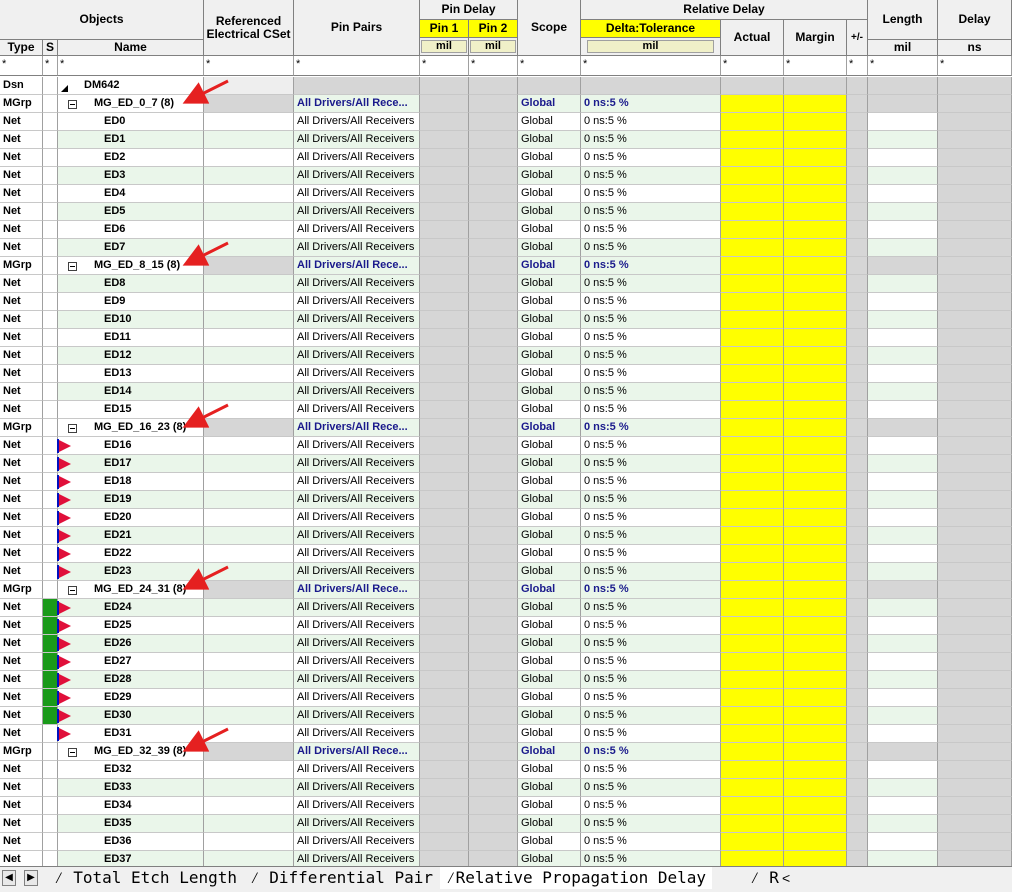  I want to click on net-name: ED30, so click(131, 716).